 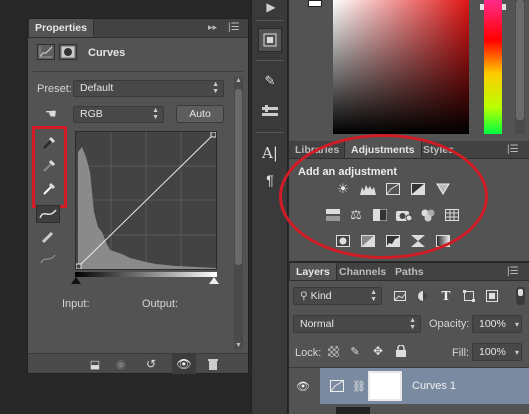 I want to click on channel-select: RGB ▲ ▼, so click(x=118, y=114).